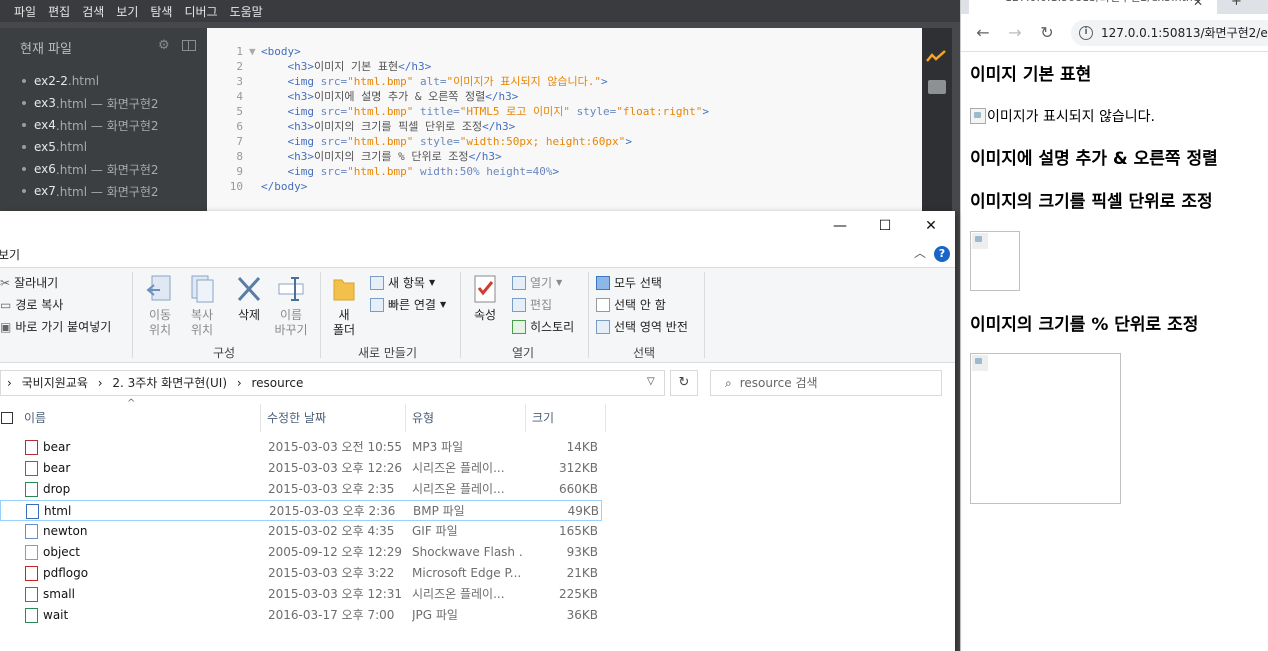 This screenshot has height=651, width=1268. Describe the element at coordinates (564, 66) in the screenshot. I see `code-line: 2 <h3>이미지 기본 표현</h3>` at that location.